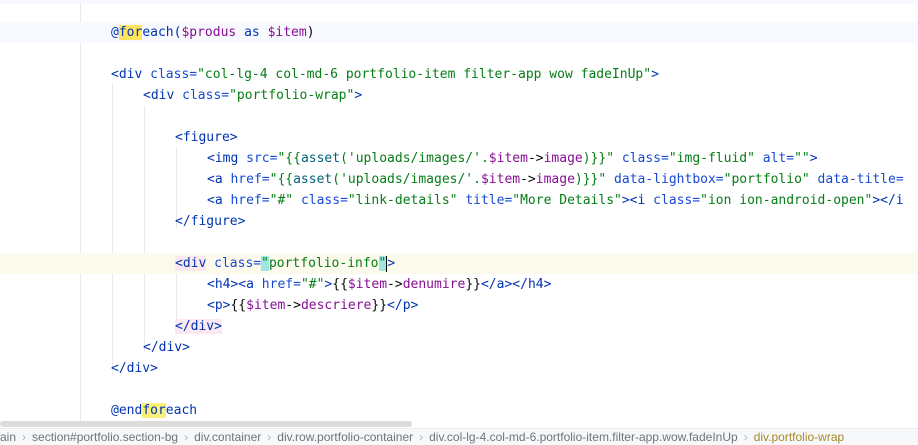  I want to click on keyword: as, so click(252, 32).